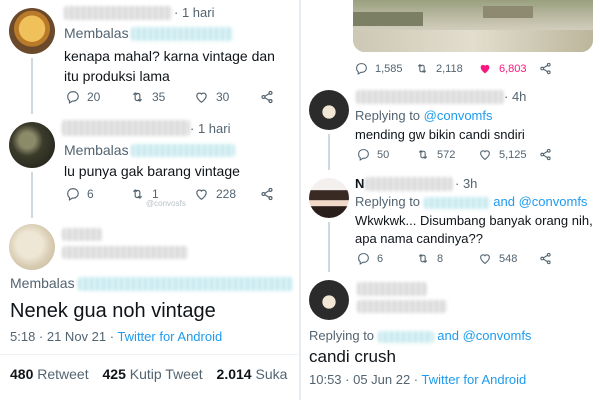 The height and width of the screenshot is (400, 600). What do you see at coordinates (359, 183) in the screenshot?
I see `display-name-visible: N` at bounding box center [359, 183].